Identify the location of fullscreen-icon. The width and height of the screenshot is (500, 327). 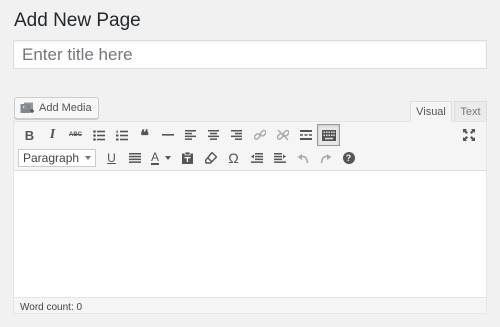
(468, 135).